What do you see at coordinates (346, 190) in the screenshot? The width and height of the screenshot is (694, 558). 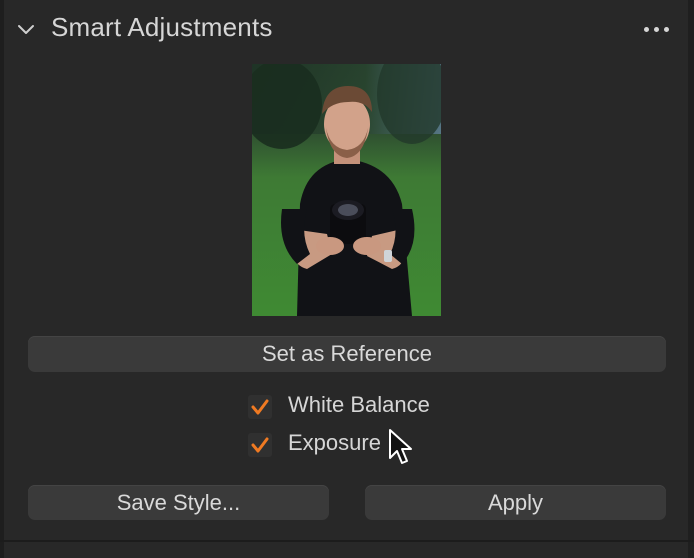 I see `reference-photo-thumbnail` at bounding box center [346, 190].